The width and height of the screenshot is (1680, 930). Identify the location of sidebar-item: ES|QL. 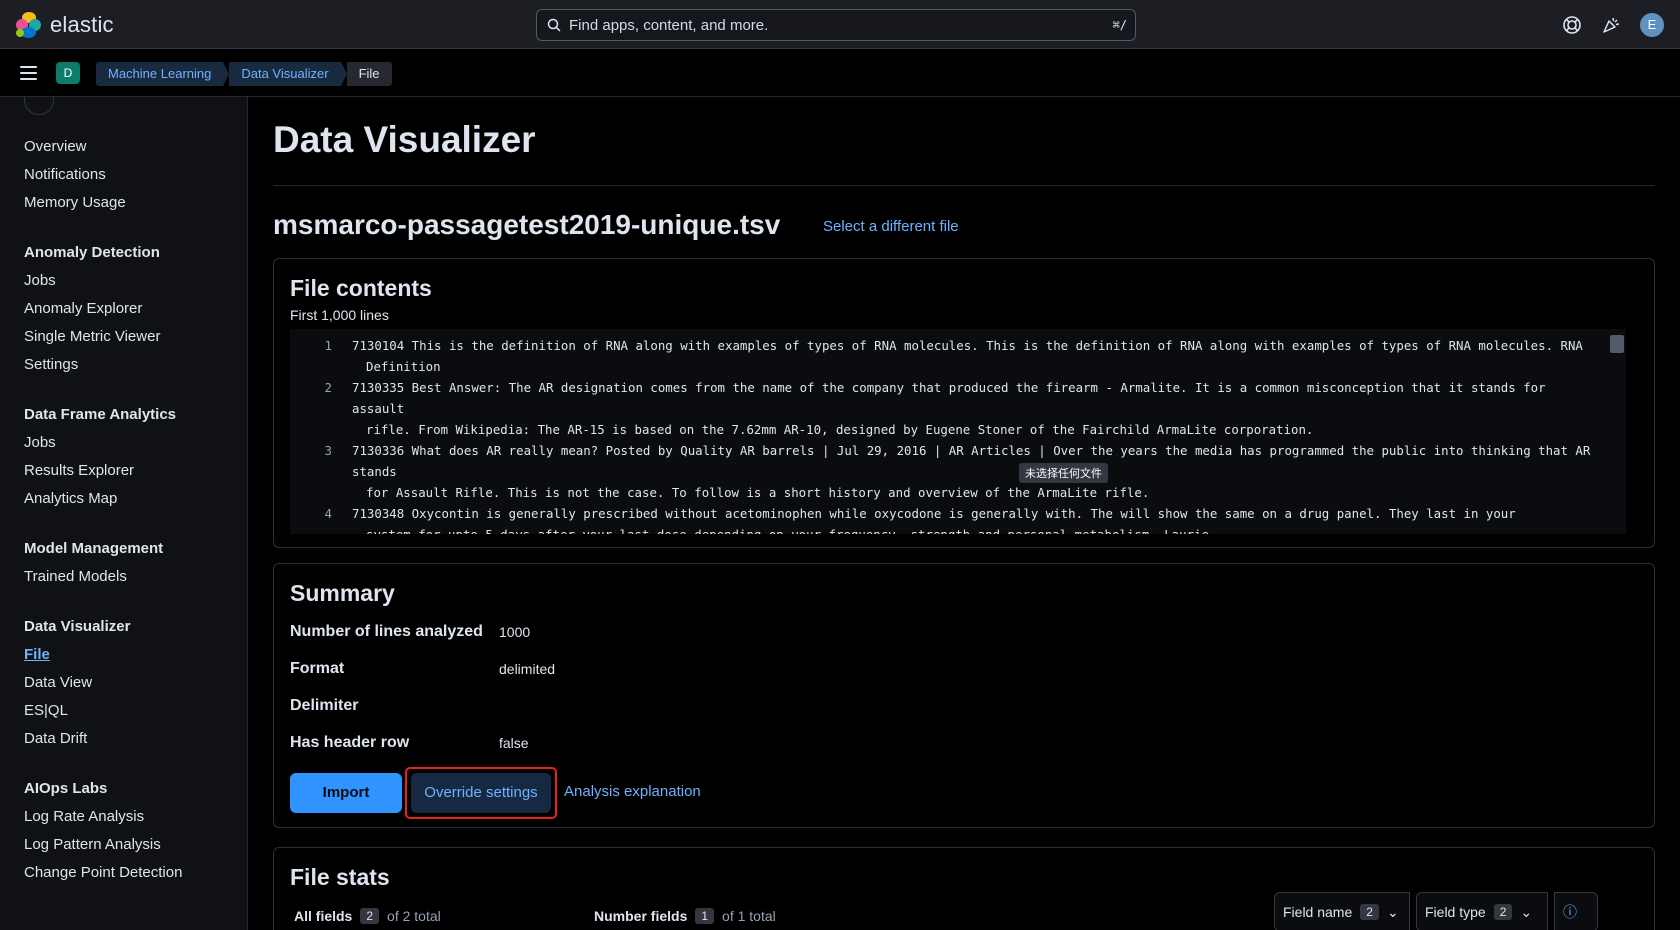
(129, 711).